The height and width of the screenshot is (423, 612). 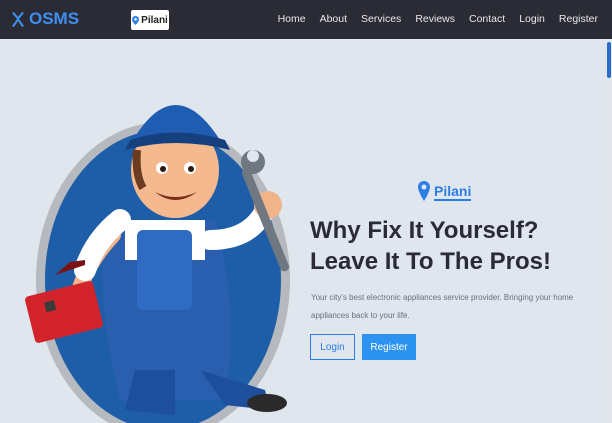 What do you see at coordinates (332, 347) in the screenshot?
I see `hero-login-button: Login` at bounding box center [332, 347].